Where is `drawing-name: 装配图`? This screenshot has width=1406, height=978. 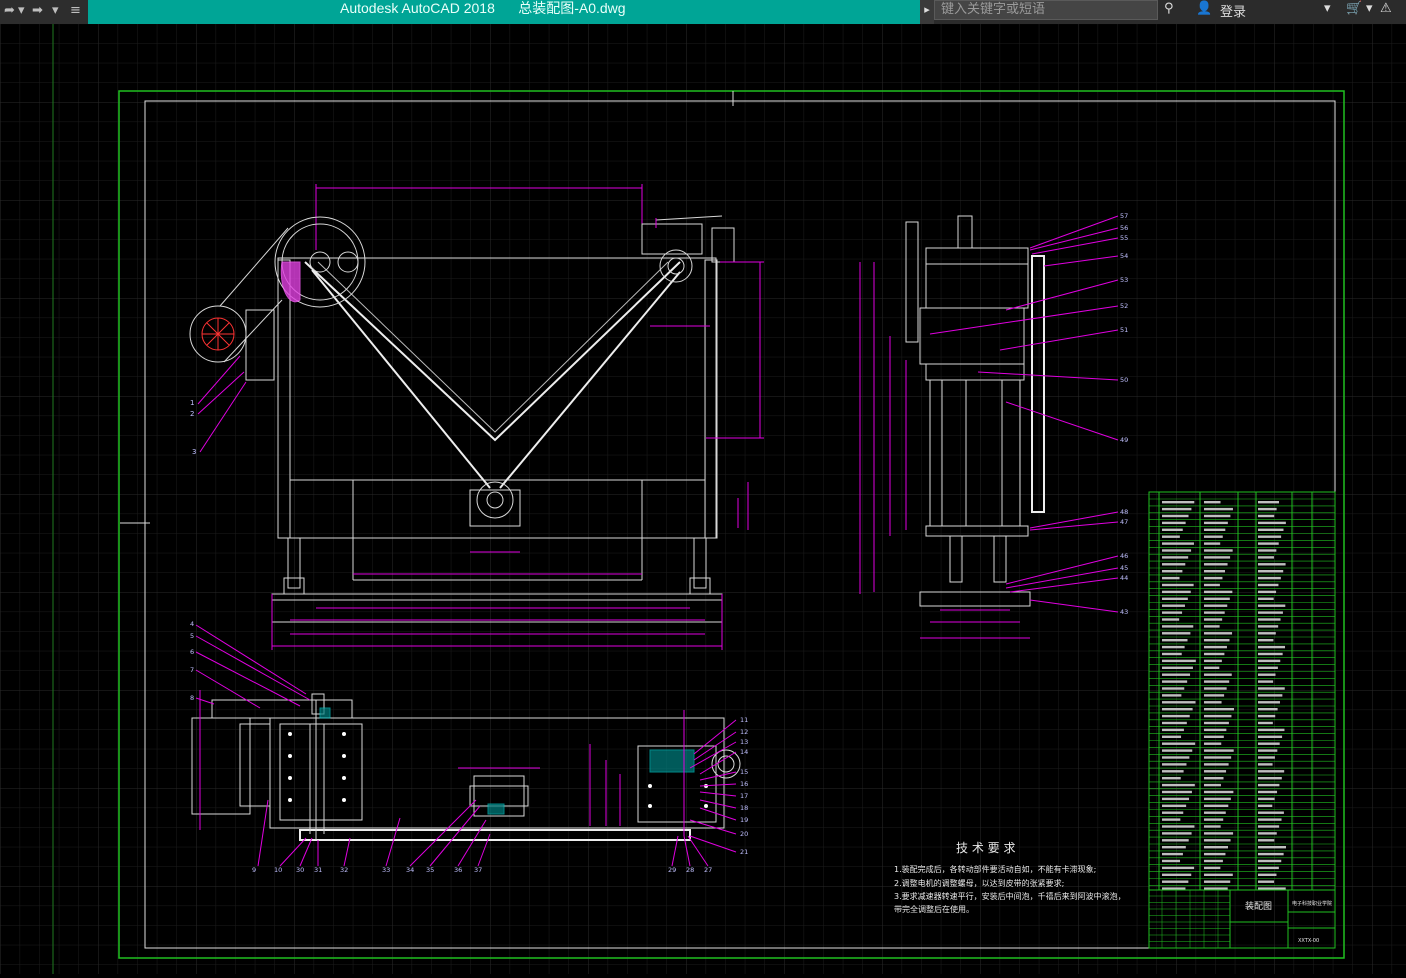 drawing-name: 装配图 is located at coordinates (1258, 906).